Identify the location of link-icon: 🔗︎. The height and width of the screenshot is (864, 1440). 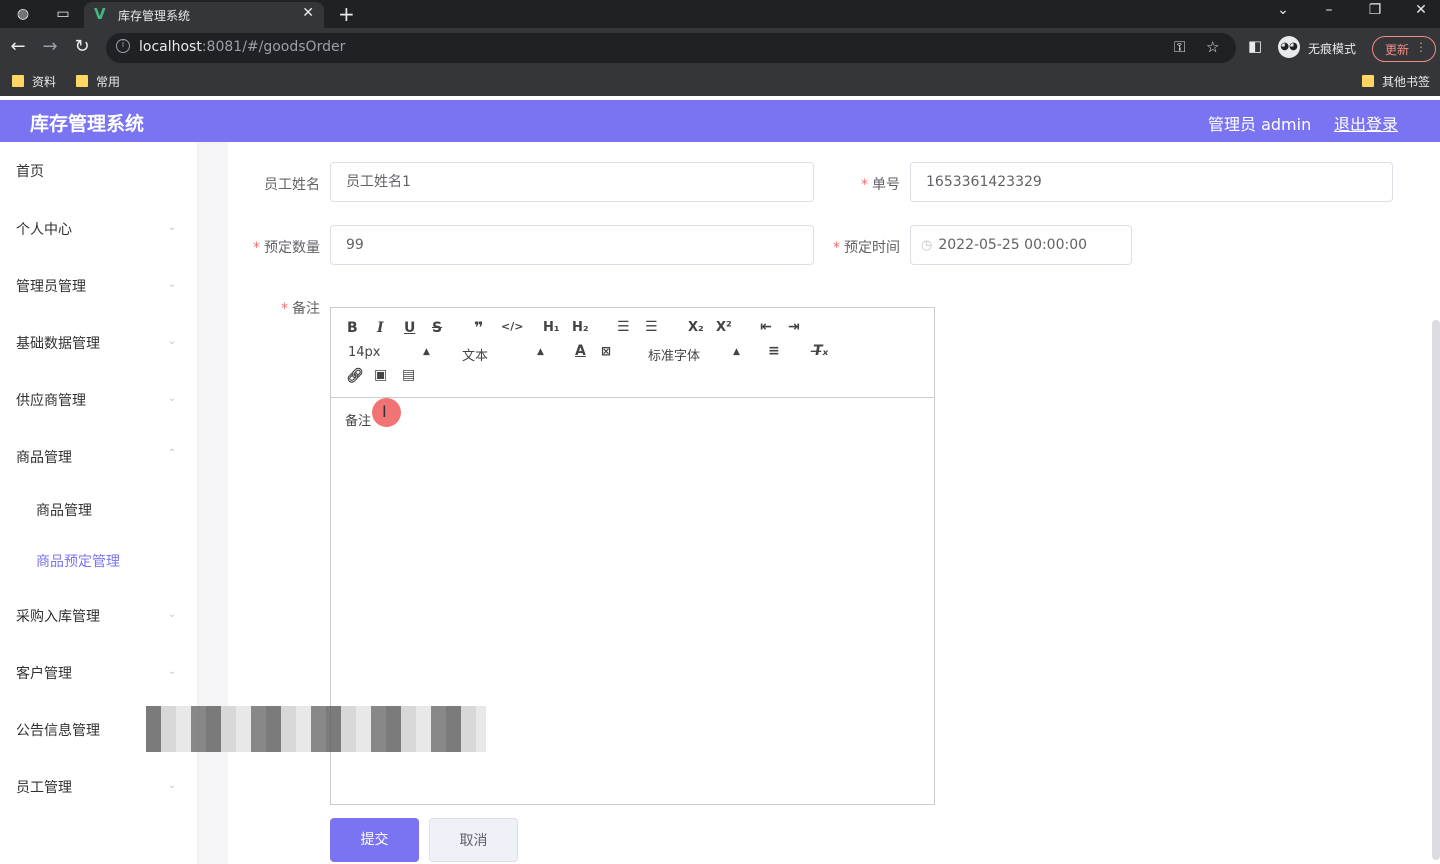
(355, 376).